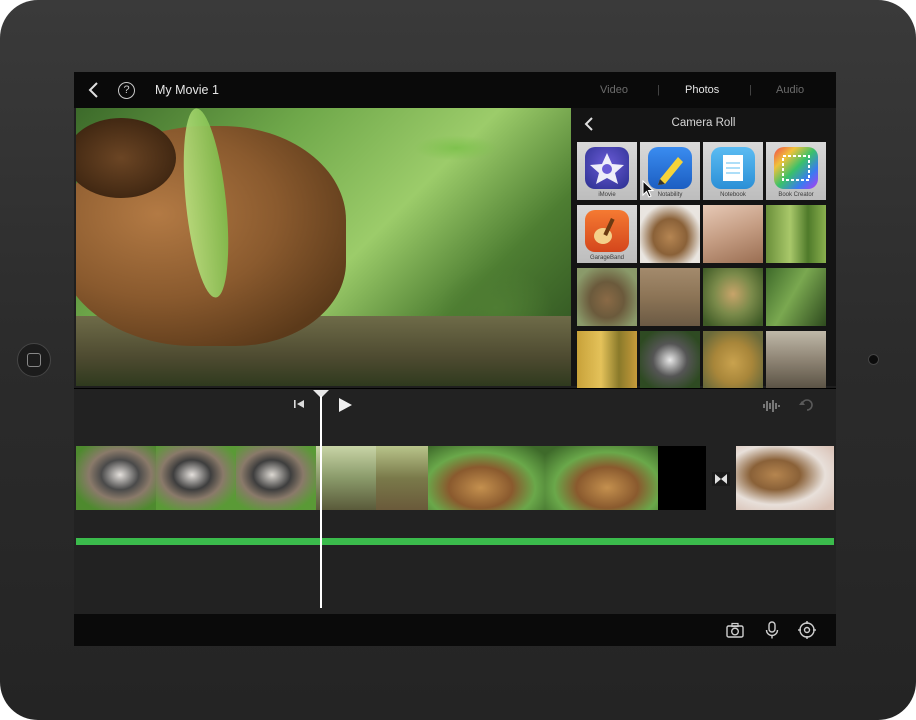 The width and height of the screenshot is (916, 720). What do you see at coordinates (455, 90) in the screenshot?
I see `top-bar: ? My Movie 1 Video | Photos | Audio` at bounding box center [455, 90].